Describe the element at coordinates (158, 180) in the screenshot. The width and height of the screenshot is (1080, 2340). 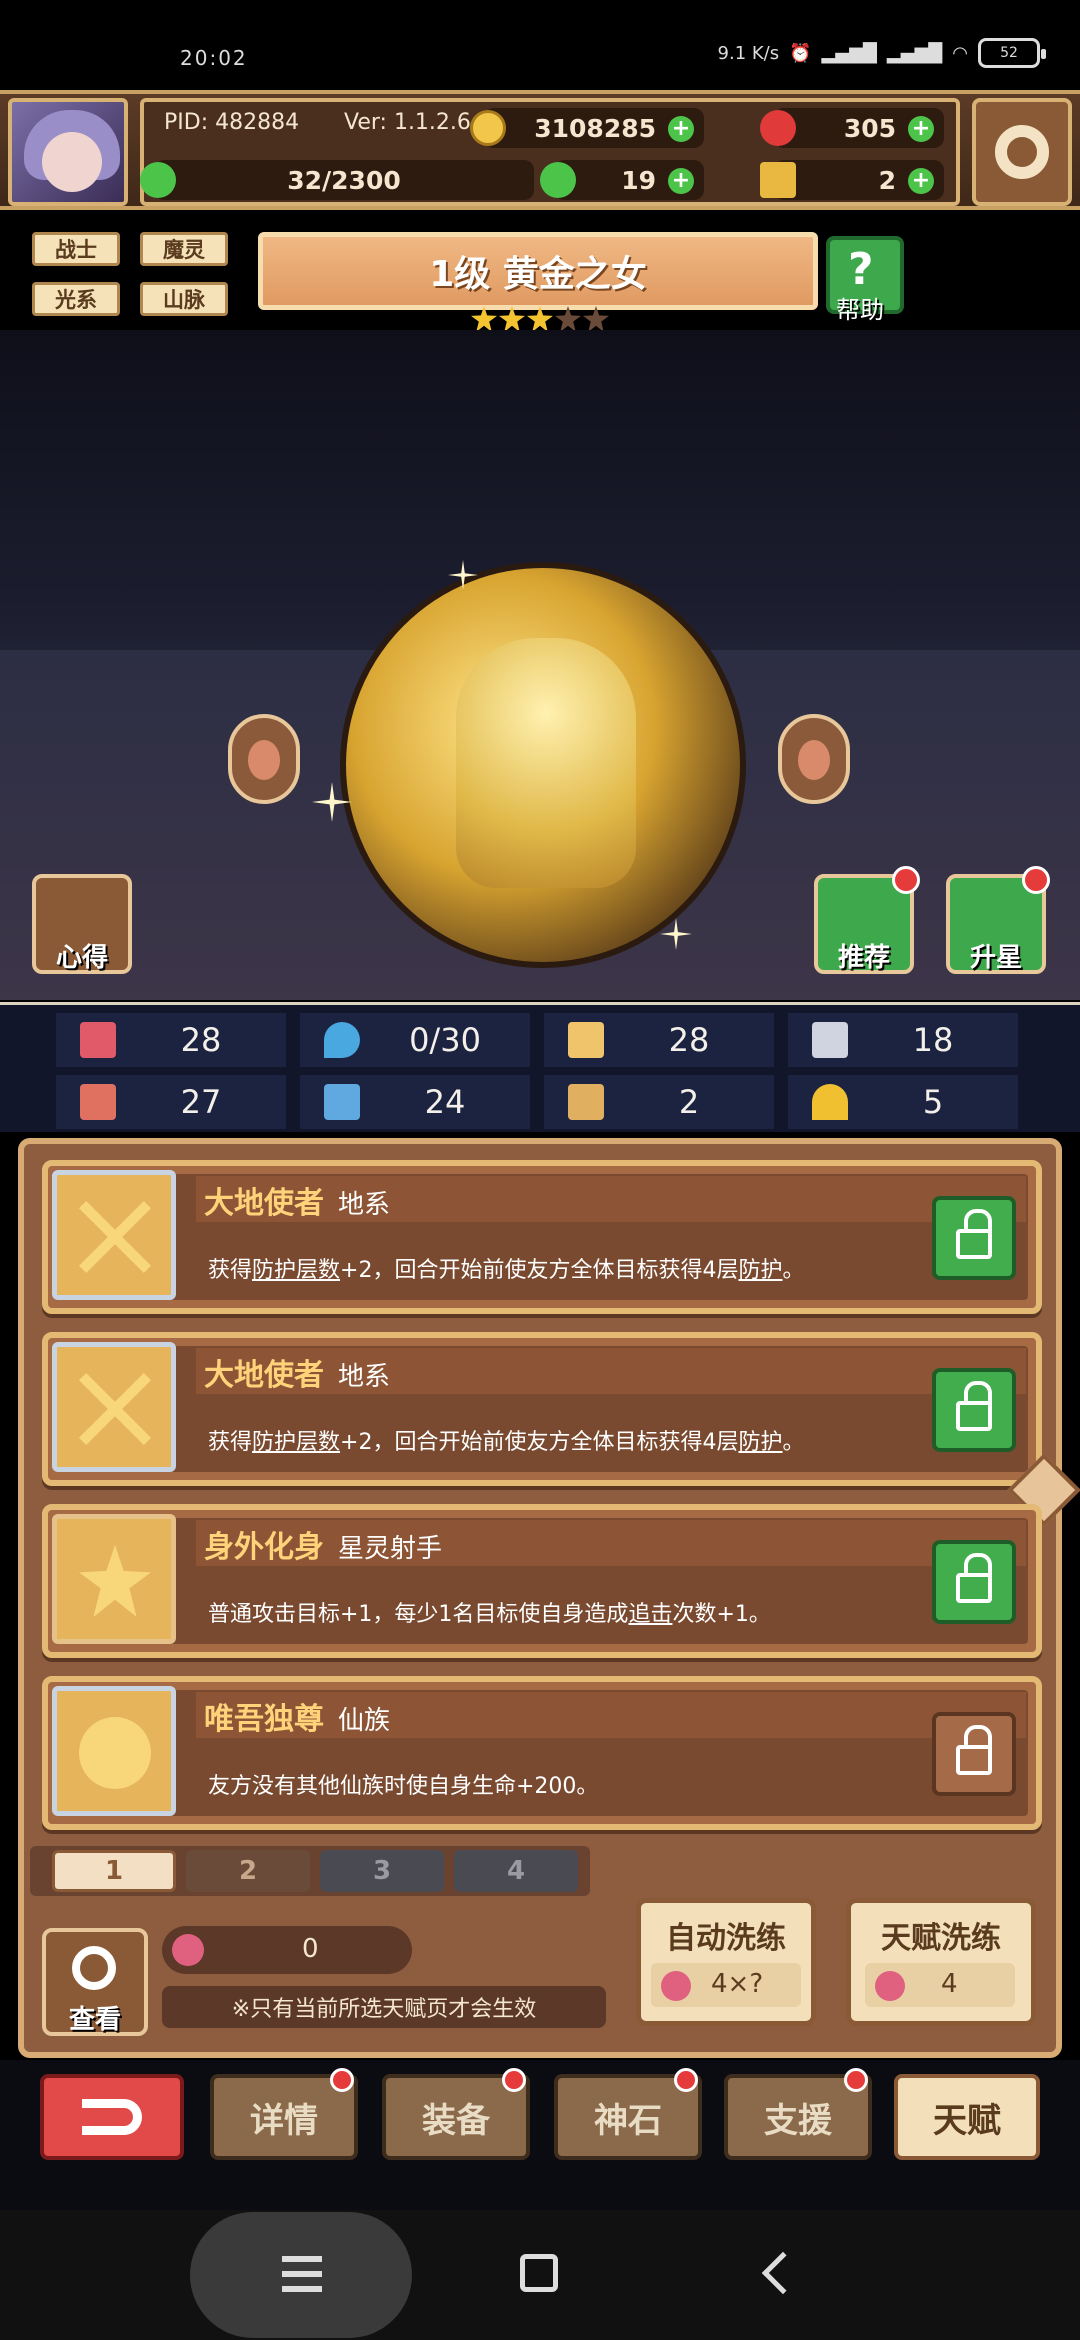
I see `clover-icon` at that location.